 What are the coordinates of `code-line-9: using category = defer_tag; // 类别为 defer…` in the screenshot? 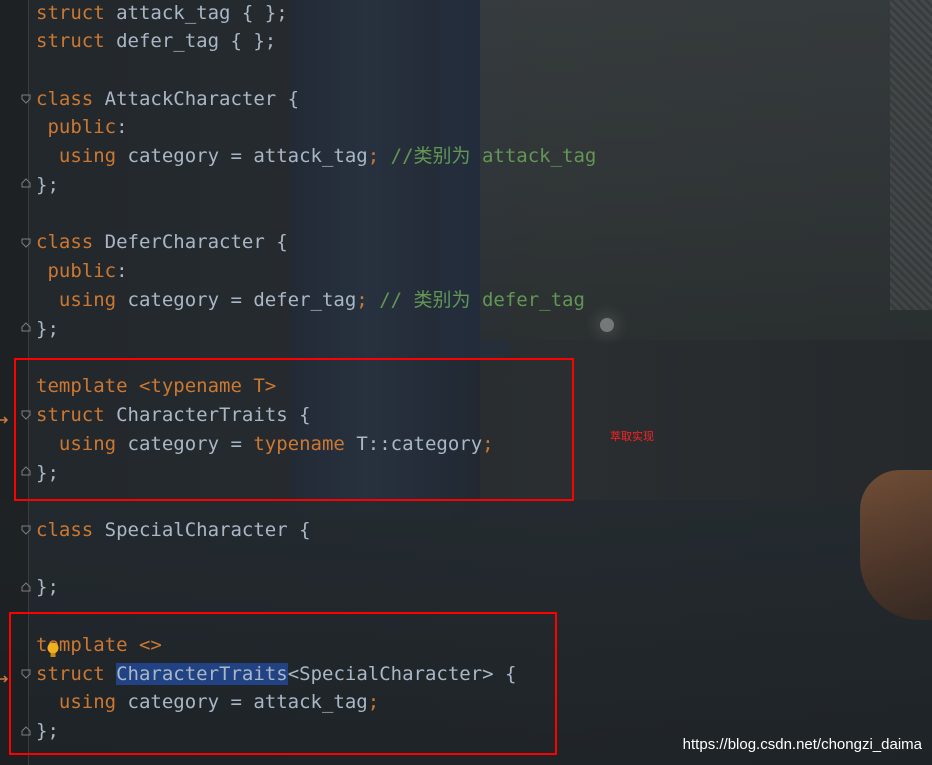 It's located at (310, 300).